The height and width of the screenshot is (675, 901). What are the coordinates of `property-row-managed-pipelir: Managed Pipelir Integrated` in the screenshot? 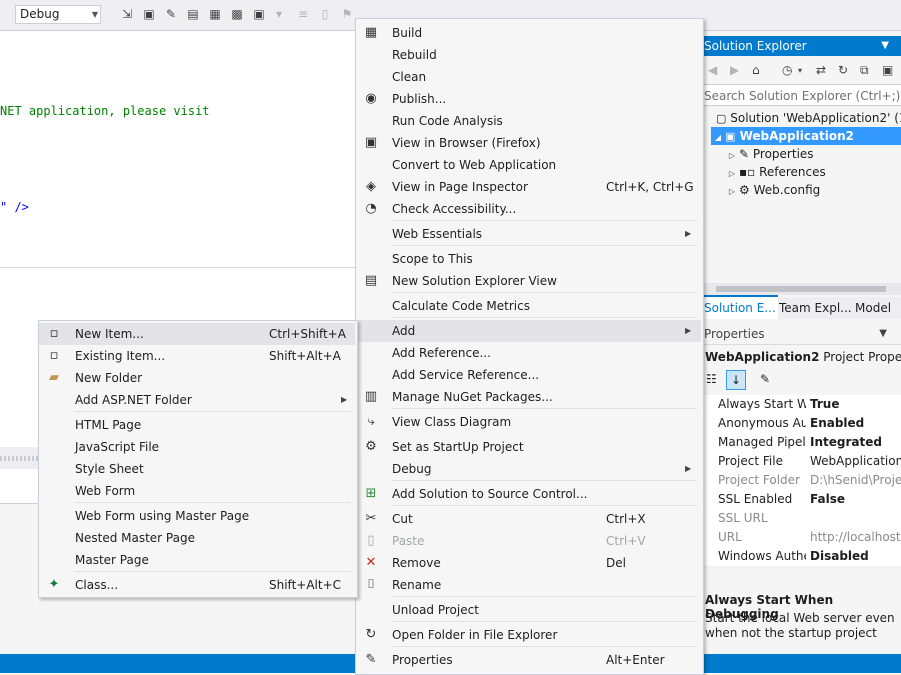 It's located at (801, 443).